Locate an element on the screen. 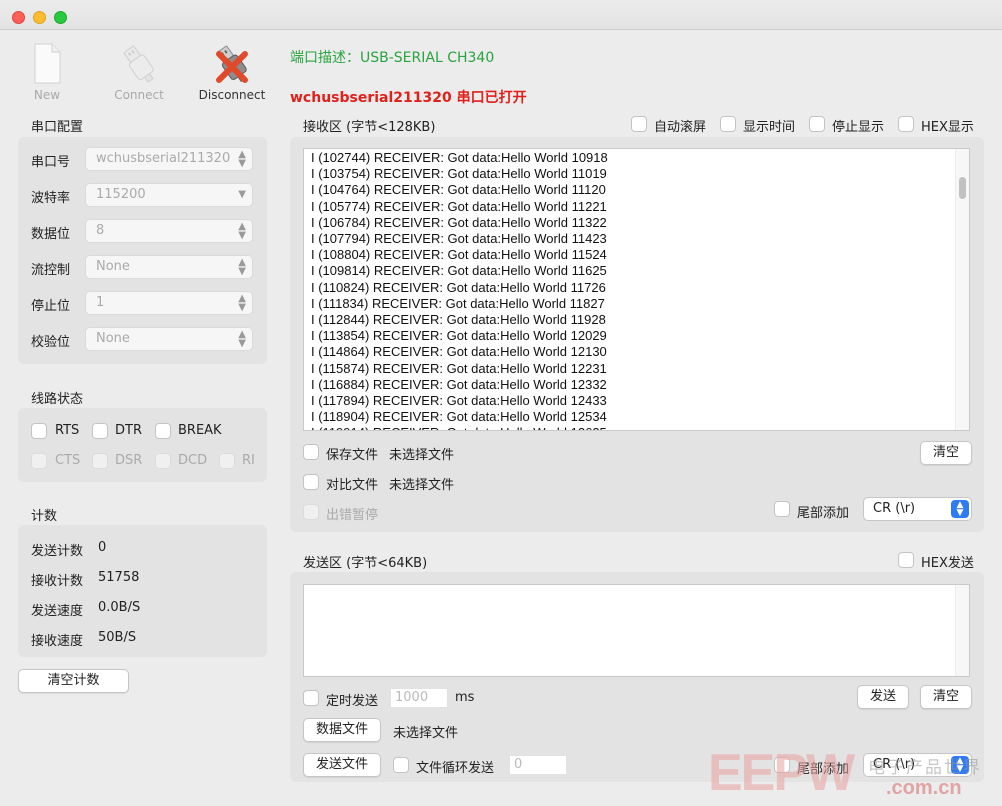 The height and width of the screenshot is (806, 1002). counts-panel: 发送计数 0 接收计数 51758 发送速度 0.0B/S 接收速度 50B/S is located at coordinates (142, 591).